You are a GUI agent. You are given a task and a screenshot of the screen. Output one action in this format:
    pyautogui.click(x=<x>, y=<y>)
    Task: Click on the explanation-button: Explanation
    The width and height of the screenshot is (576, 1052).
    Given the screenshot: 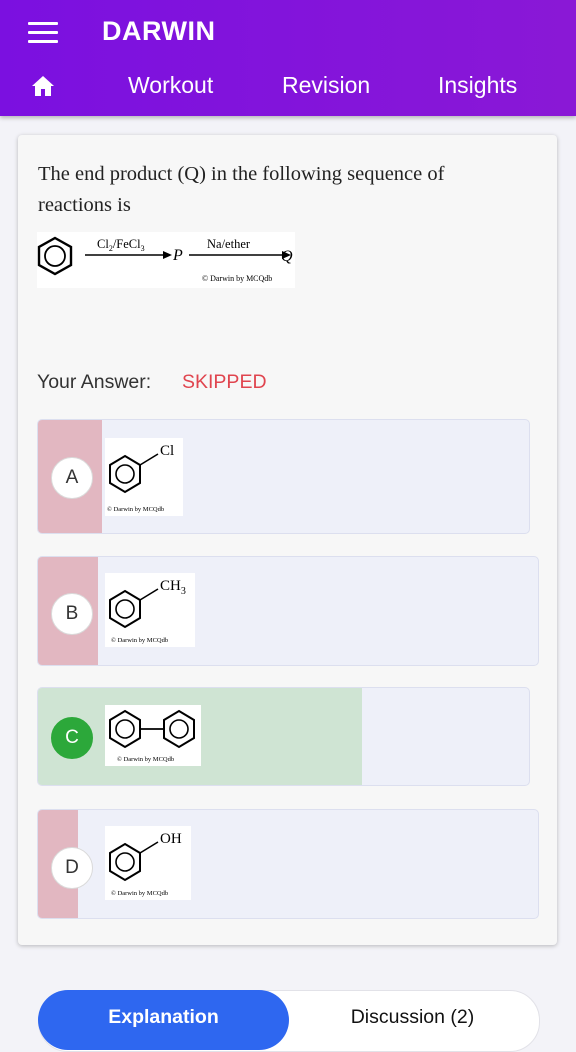 What is the action you would take?
    pyautogui.click(x=163, y=1020)
    